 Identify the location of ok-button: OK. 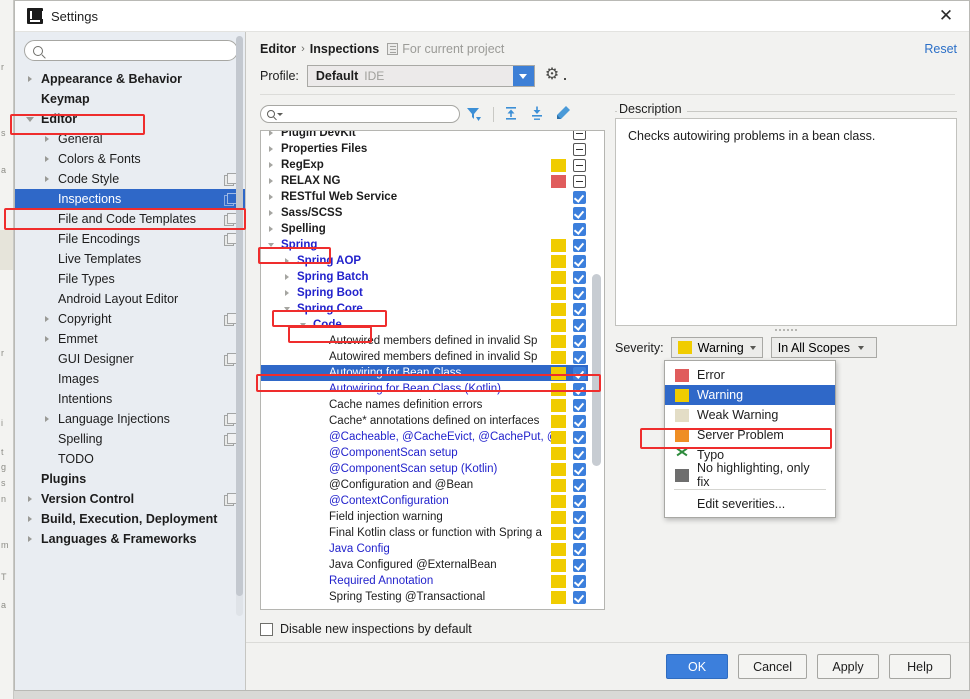
(697, 666).